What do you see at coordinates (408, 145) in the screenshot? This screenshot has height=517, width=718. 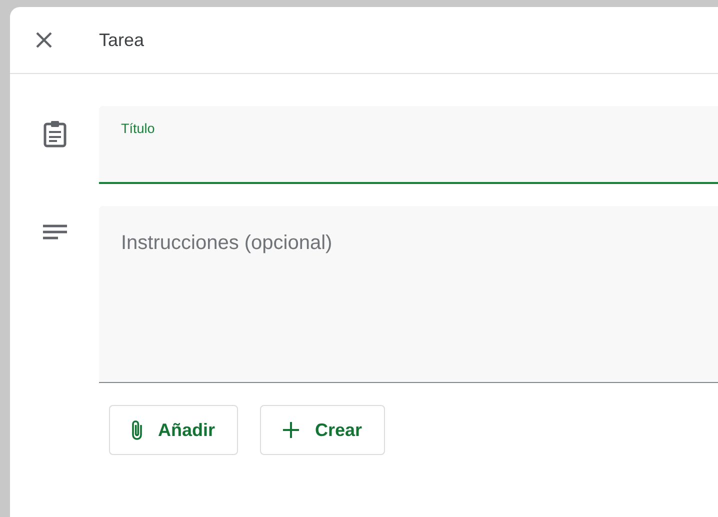 I see `title-field: Título` at bounding box center [408, 145].